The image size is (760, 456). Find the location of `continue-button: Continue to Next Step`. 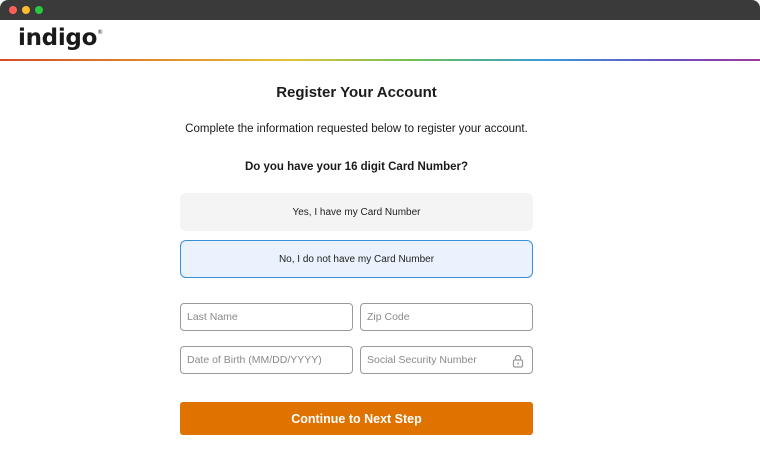

continue-button: Continue to Next Step is located at coordinates (356, 418).